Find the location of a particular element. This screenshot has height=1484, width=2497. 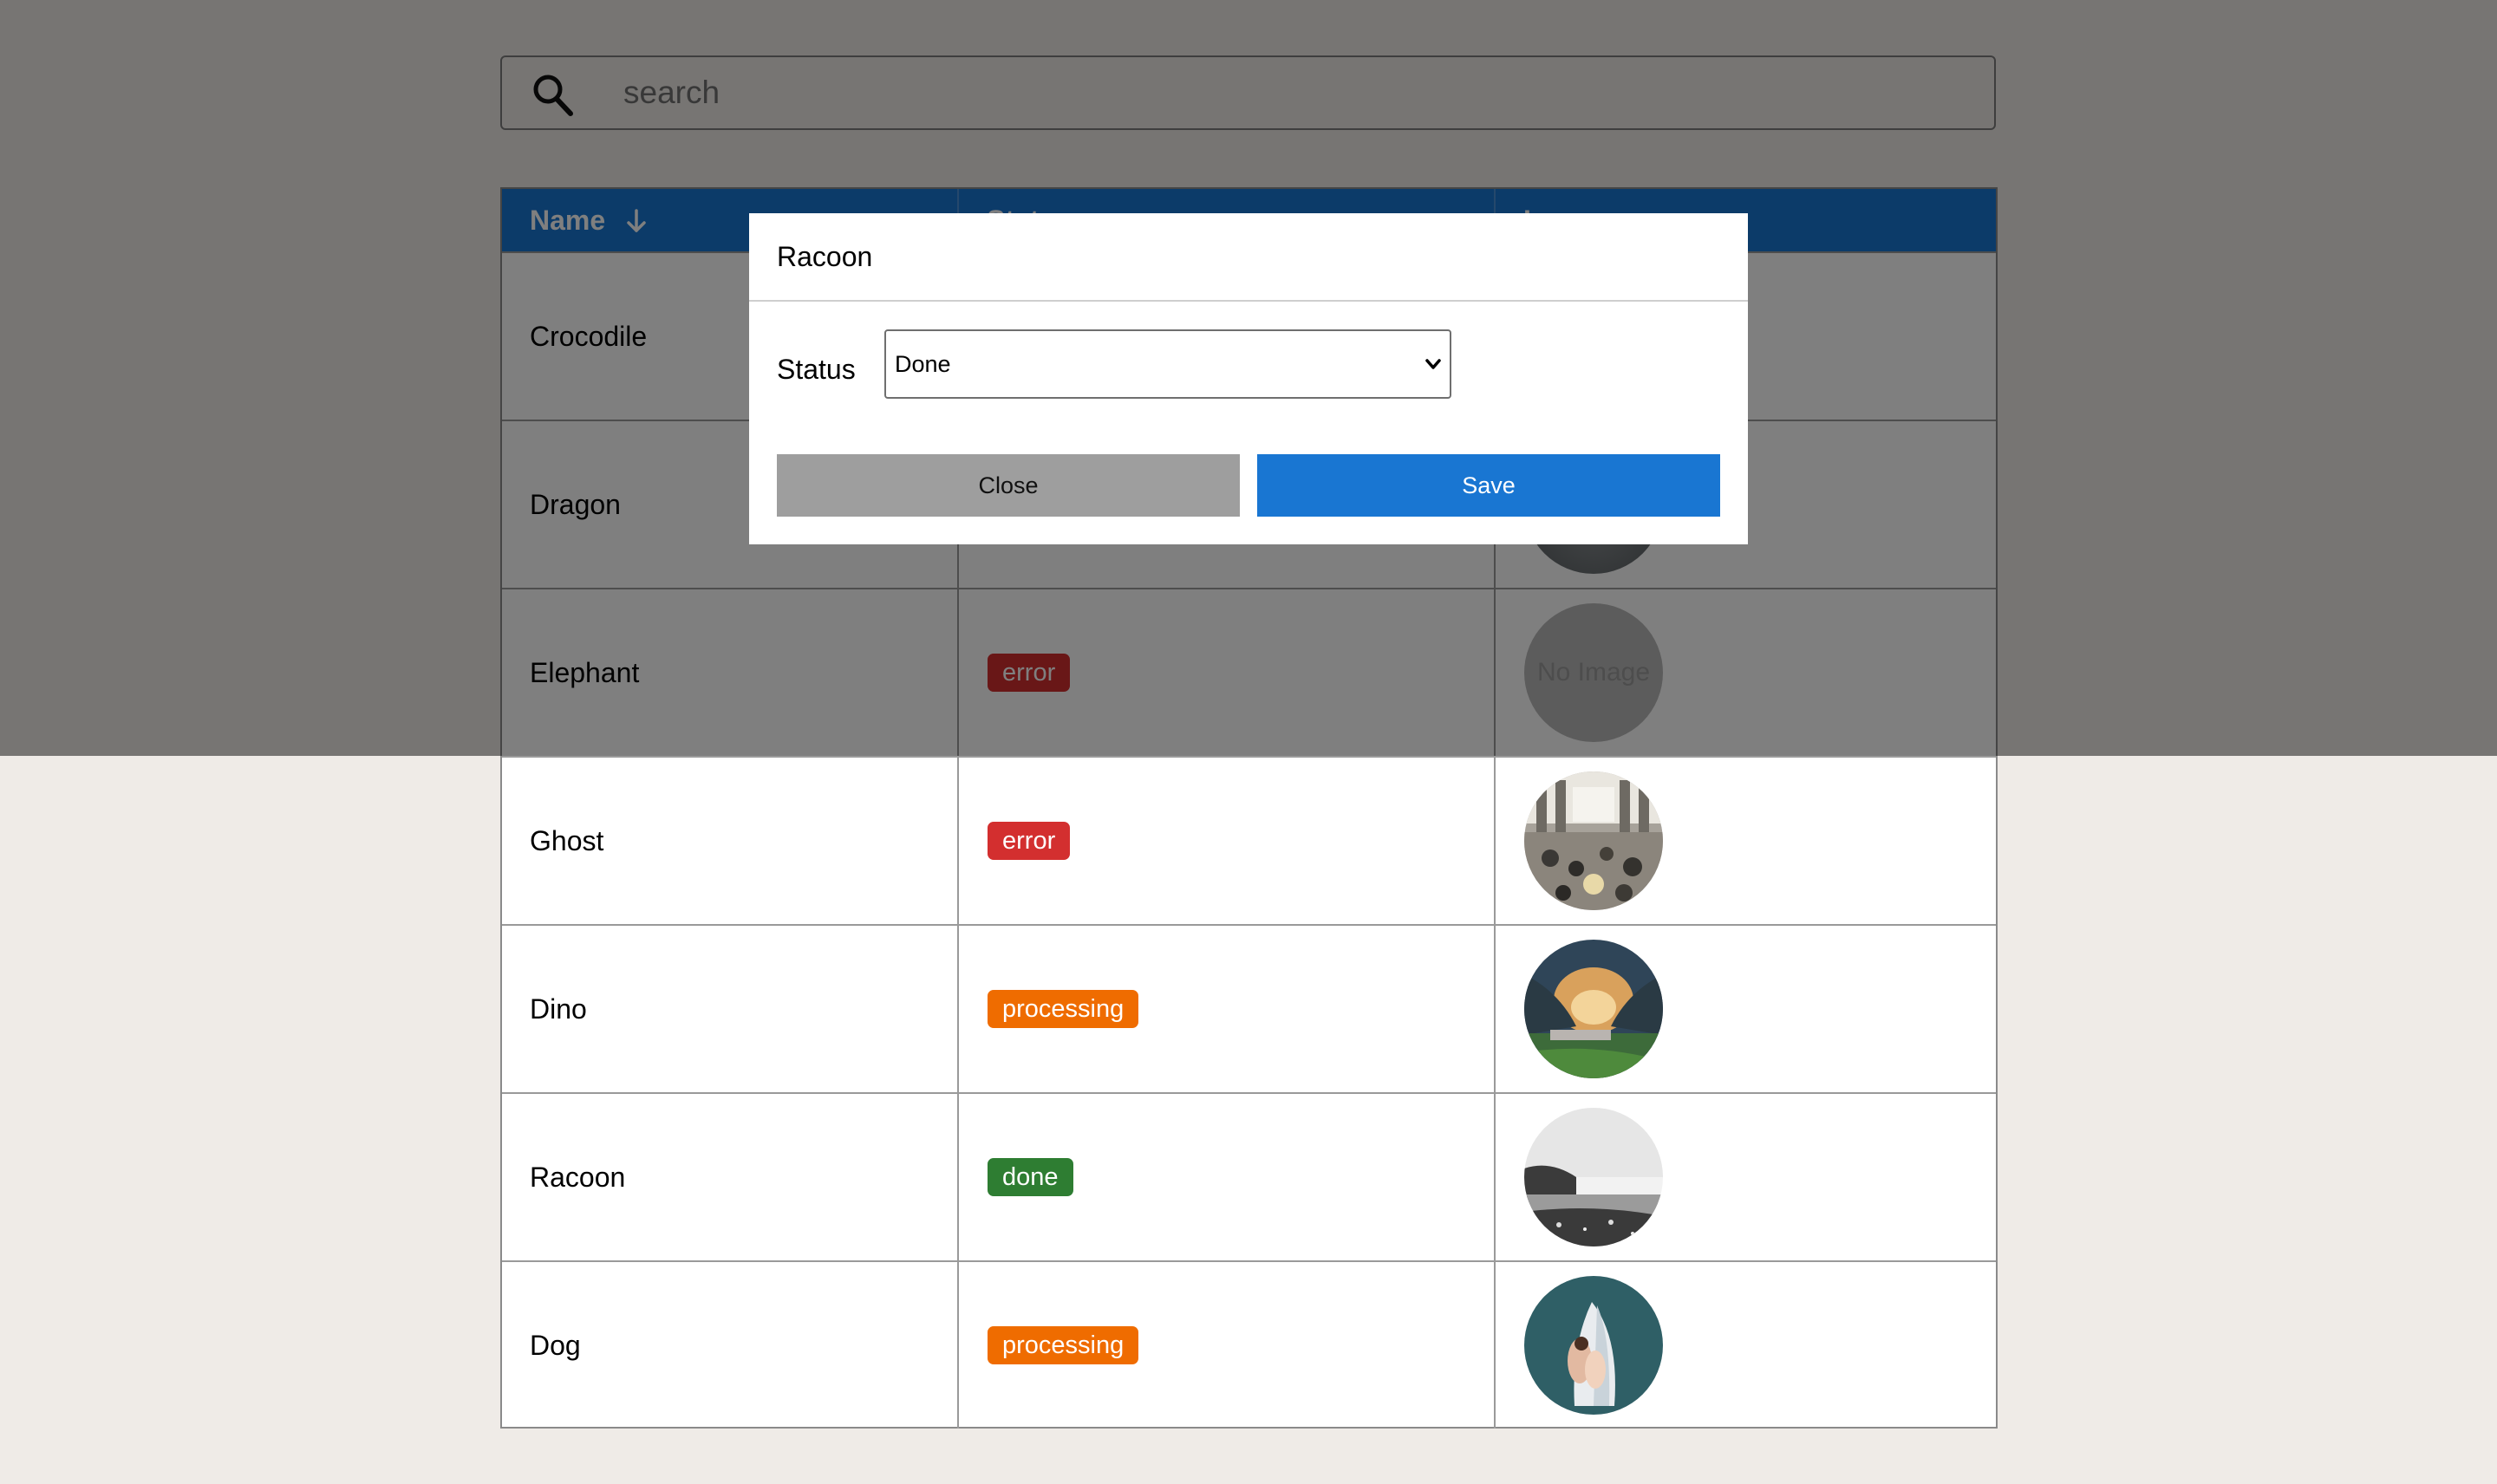

table-row: Dog processing is located at coordinates (1249, 1344).